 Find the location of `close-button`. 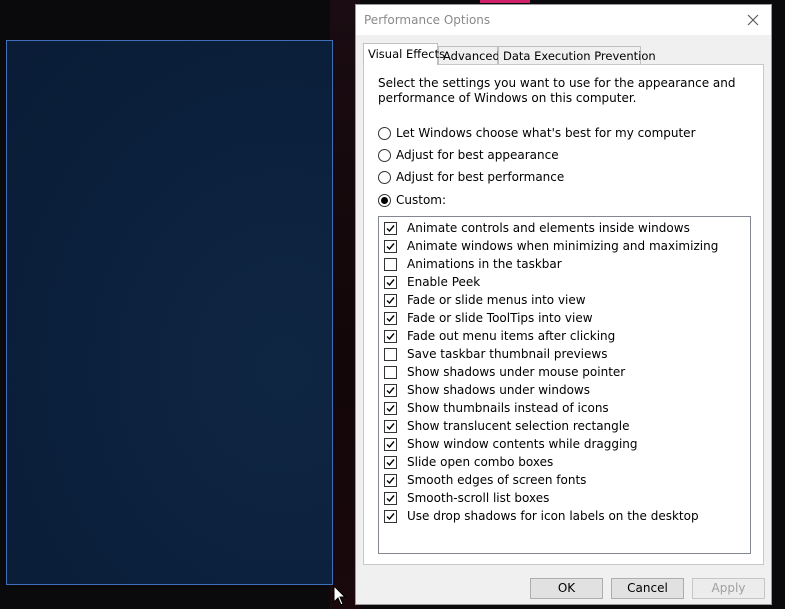

close-button is located at coordinates (753, 20).